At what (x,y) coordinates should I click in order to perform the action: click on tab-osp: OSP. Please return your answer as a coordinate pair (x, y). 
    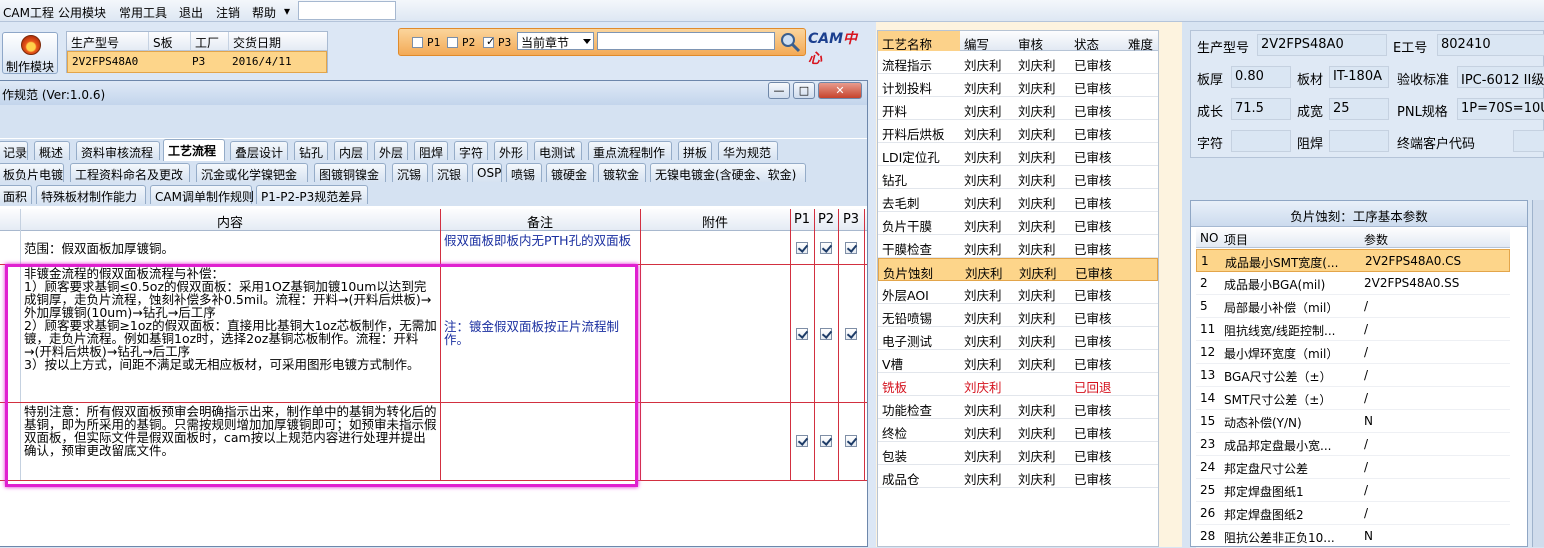
    Looking at the image, I should click on (487, 172).